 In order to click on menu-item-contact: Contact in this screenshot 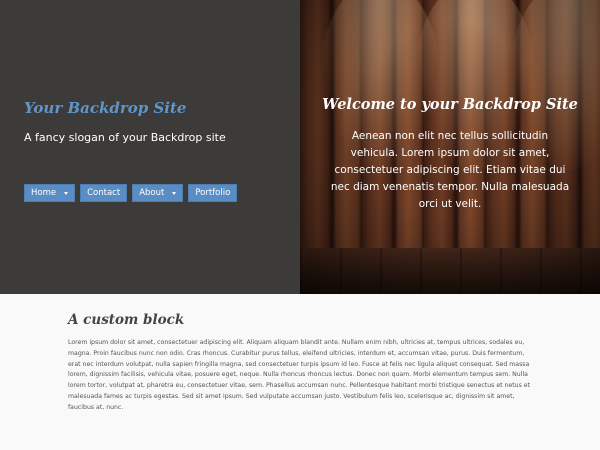, I will do `click(104, 193)`.